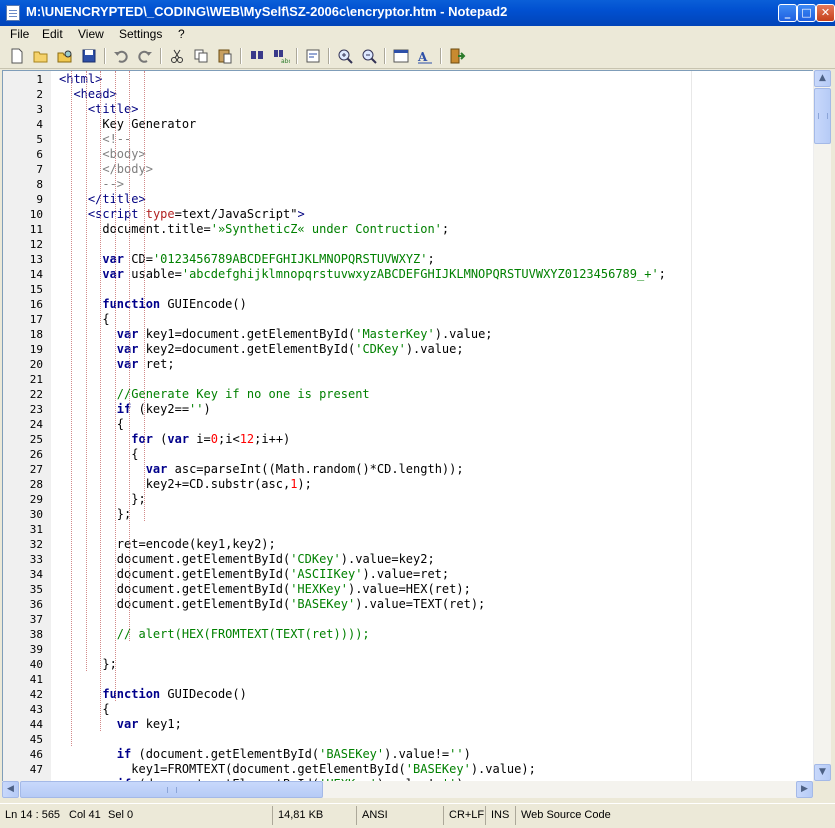 Image resolution: width=835 pixels, height=828 pixels. Describe the element at coordinates (36, 604) in the screenshot. I see `line-number: 36` at that location.